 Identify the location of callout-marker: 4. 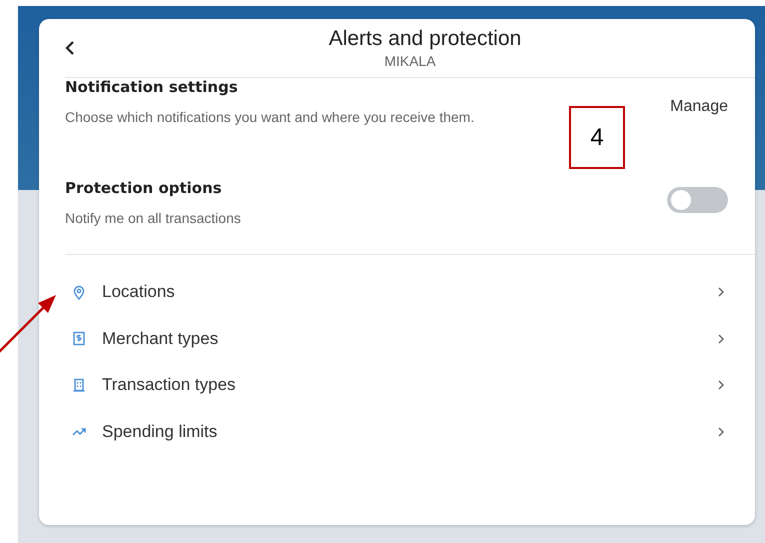
(597, 137).